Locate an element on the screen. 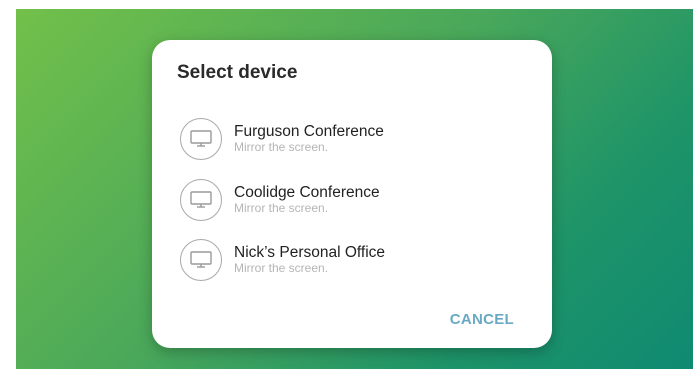  dialog-title: Select device is located at coordinates (237, 72).